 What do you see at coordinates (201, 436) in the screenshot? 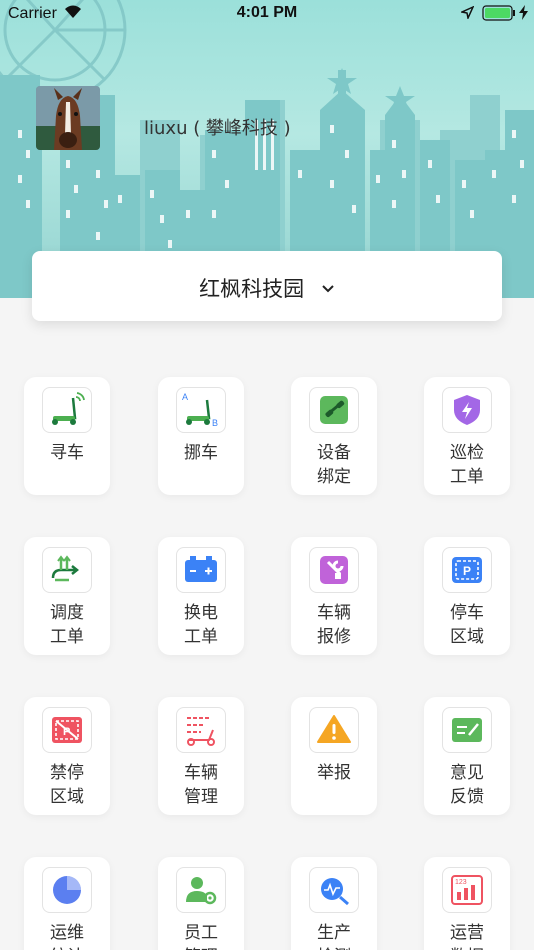
I see `menu-move-car: A B 挪车` at bounding box center [201, 436].